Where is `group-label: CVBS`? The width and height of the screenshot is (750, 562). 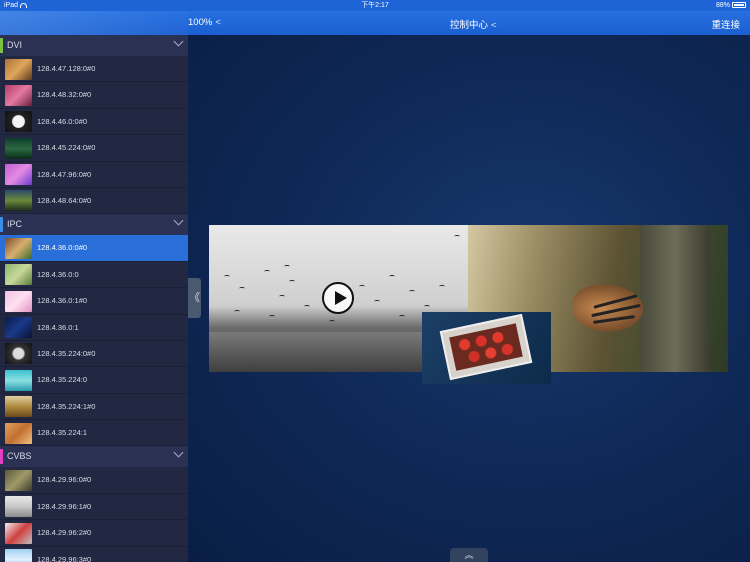
group-label: CVBS is located at coordinates (19, 456).